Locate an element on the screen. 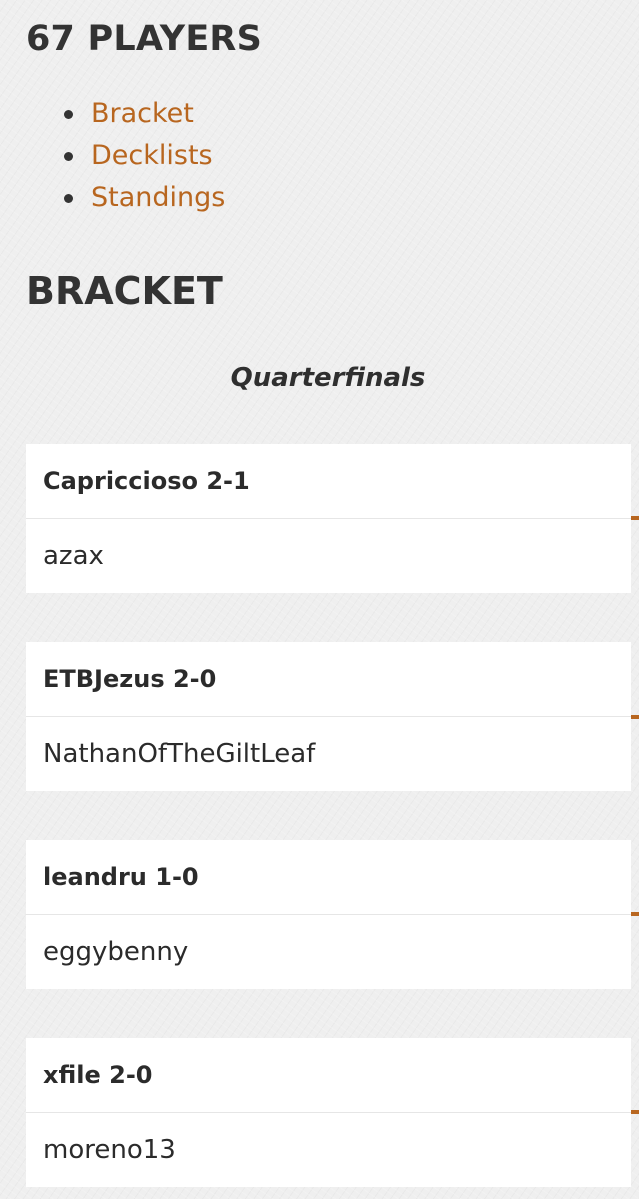  match-winner: Capriccioso 2-1 is located at coordinates (146, 481).